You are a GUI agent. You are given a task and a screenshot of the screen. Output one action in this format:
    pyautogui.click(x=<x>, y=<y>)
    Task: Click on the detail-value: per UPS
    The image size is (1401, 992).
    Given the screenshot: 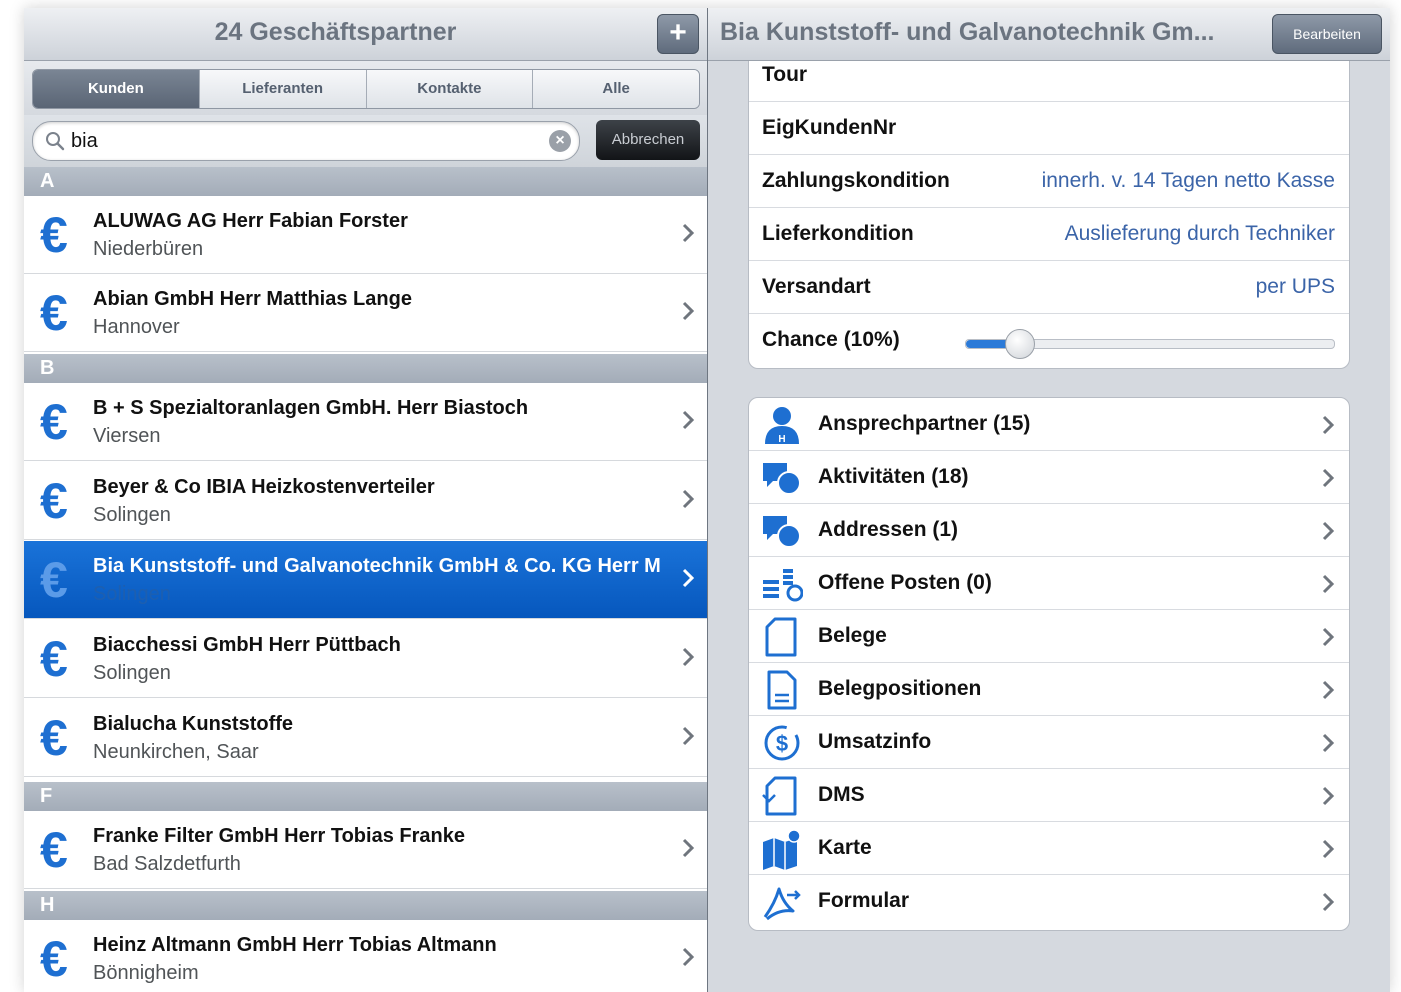 What is the action you would take?
    pyautogui.click(x=1295, y=286)
    